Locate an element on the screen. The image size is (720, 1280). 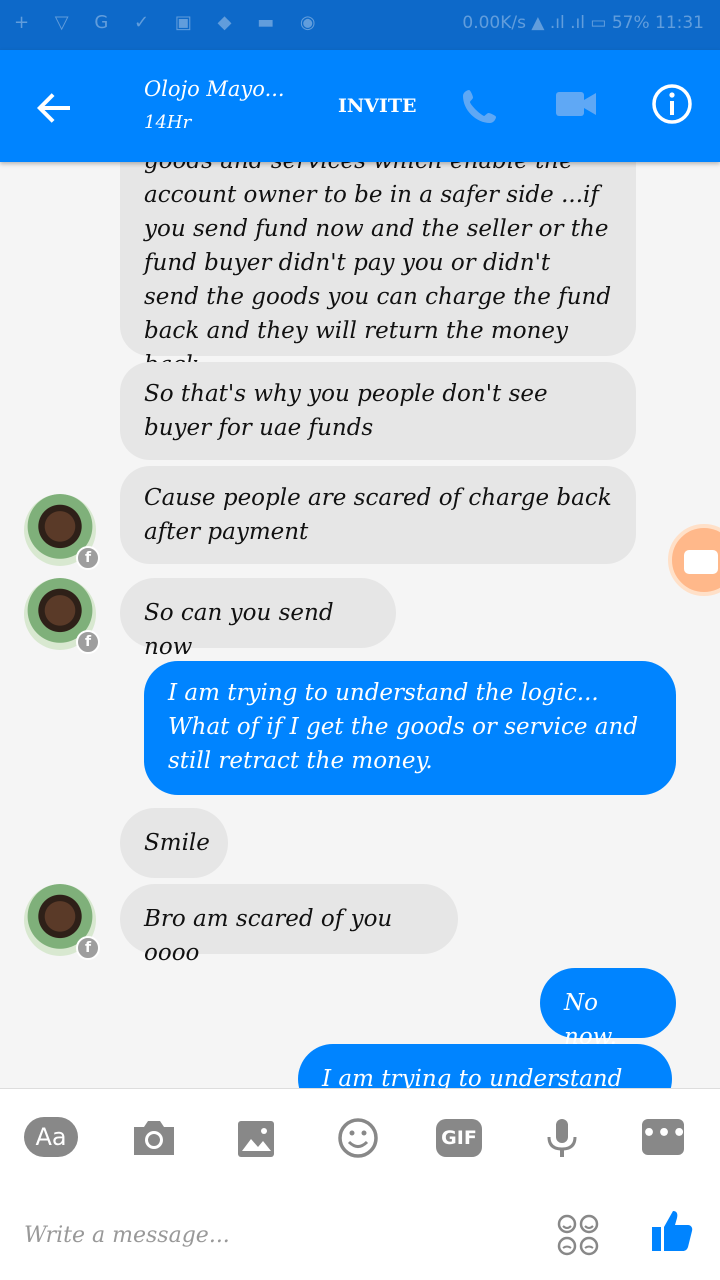
more-options-button: ••• is located at coordinates (664, 1137).